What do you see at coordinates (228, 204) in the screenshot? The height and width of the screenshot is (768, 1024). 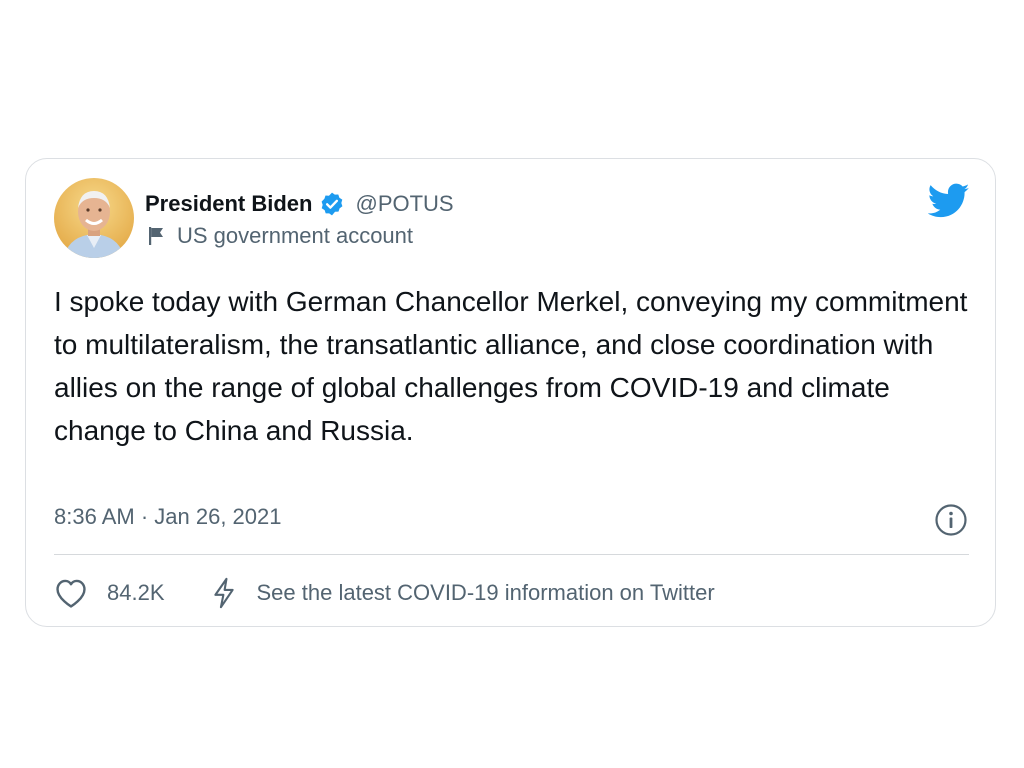 I see `author-display-name: President Biden` at bounding box center [228, 204].